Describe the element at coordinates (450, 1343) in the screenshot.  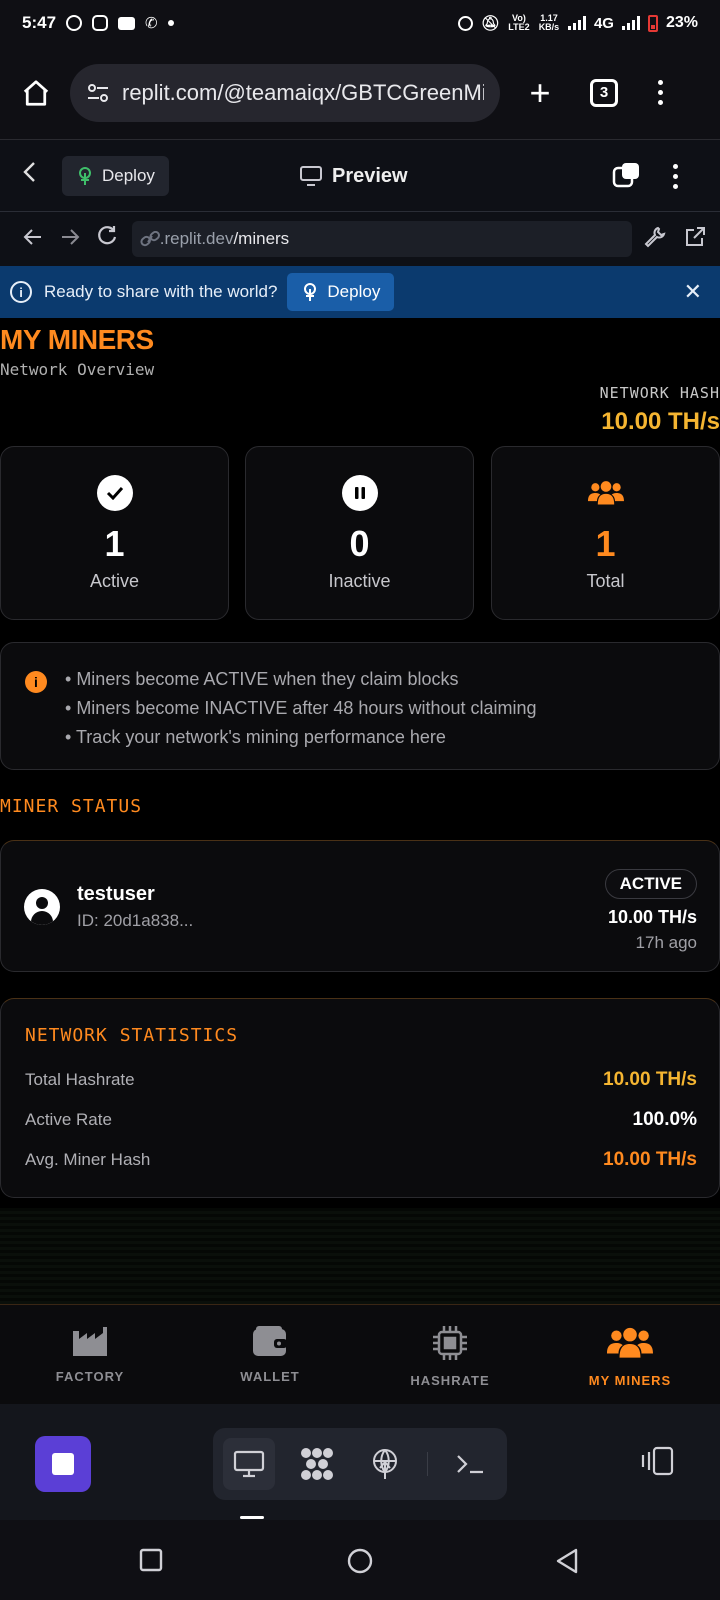
I see `cpu-icon` at that location.